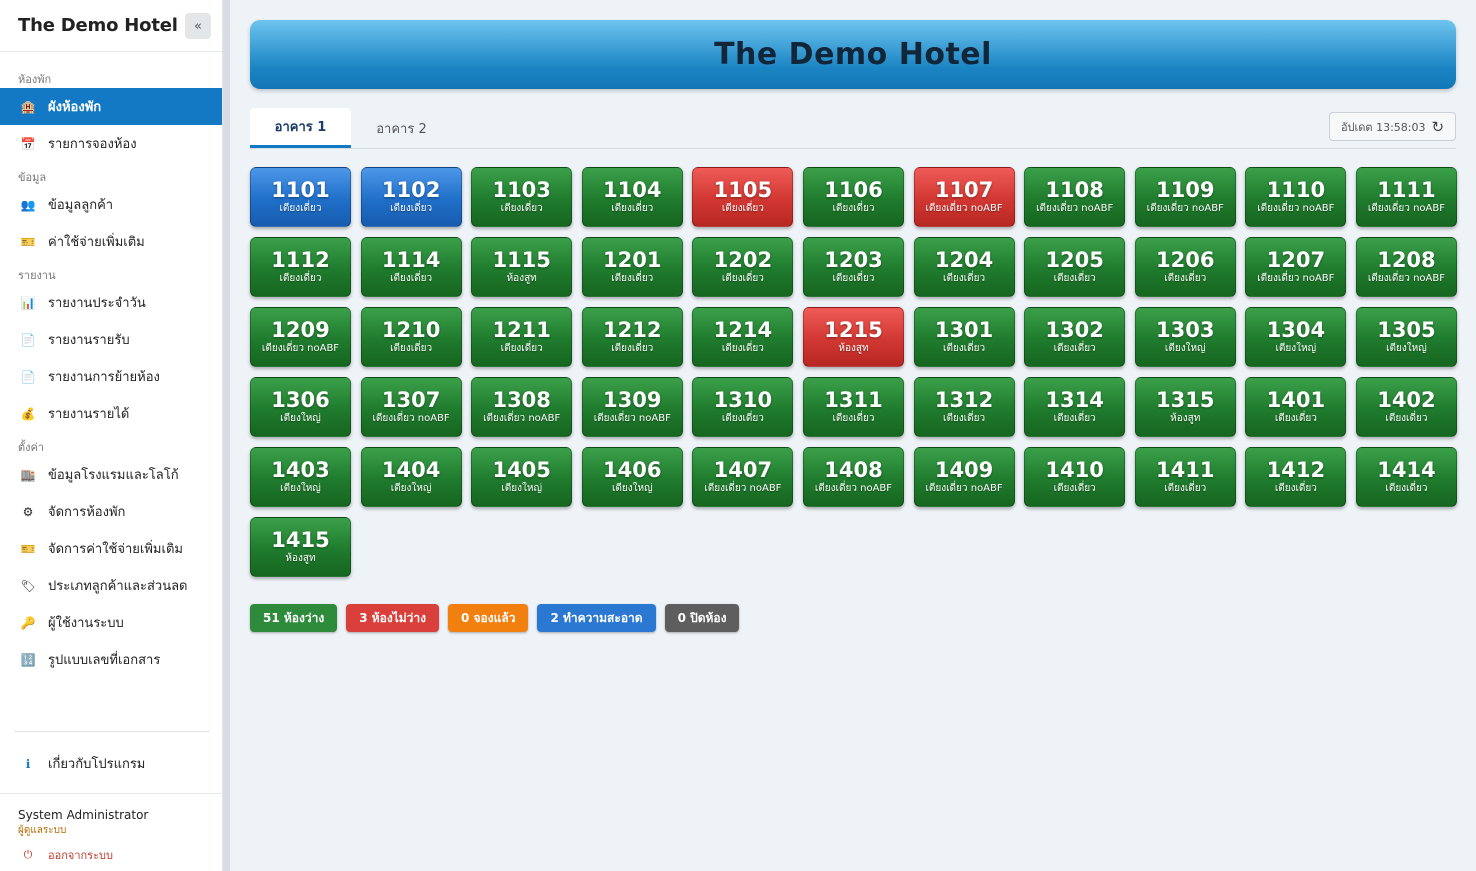 This screenshot has width=1476, height=871. What do you see at coordinates (1406, 400) in the screenshot?
I see `room-number: 1402` at bounding box center [1406, 400].